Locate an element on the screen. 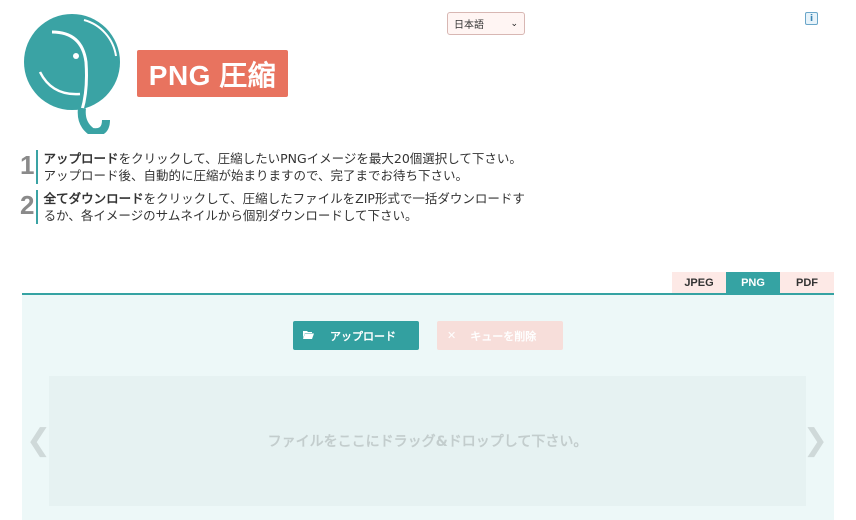 The width and height of the screenshot is (856, 520). tab-png: PNG is located at coordinates (753, 283).